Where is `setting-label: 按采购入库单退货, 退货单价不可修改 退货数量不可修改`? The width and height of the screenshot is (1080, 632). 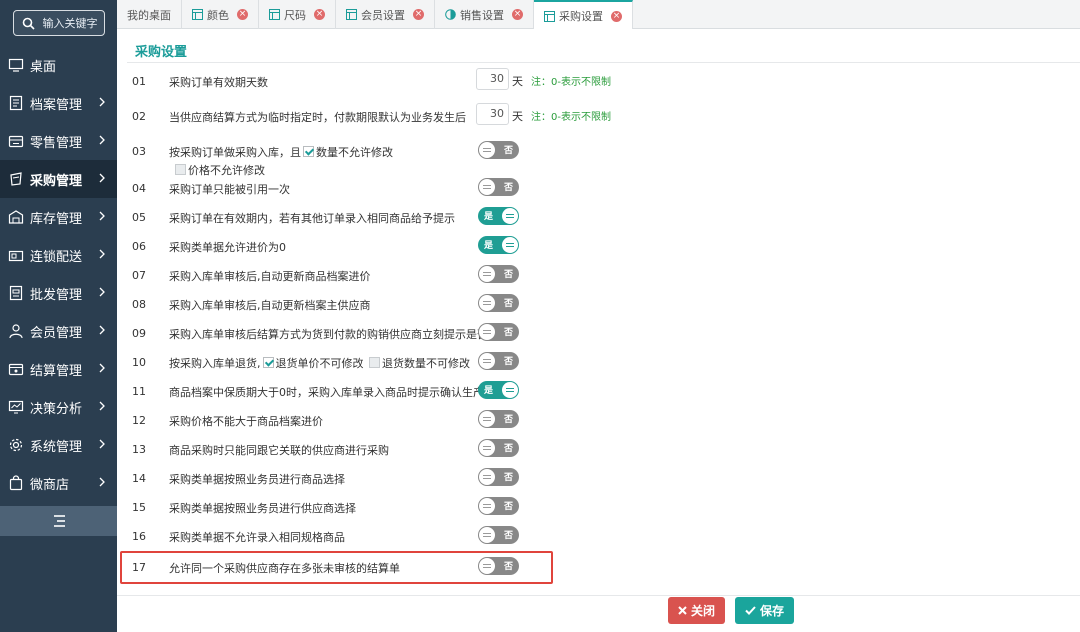
setting-label: 按采购入库单退货, 退货单价不可修改 退货数量不可修改 is located at coordinates (319, 363).